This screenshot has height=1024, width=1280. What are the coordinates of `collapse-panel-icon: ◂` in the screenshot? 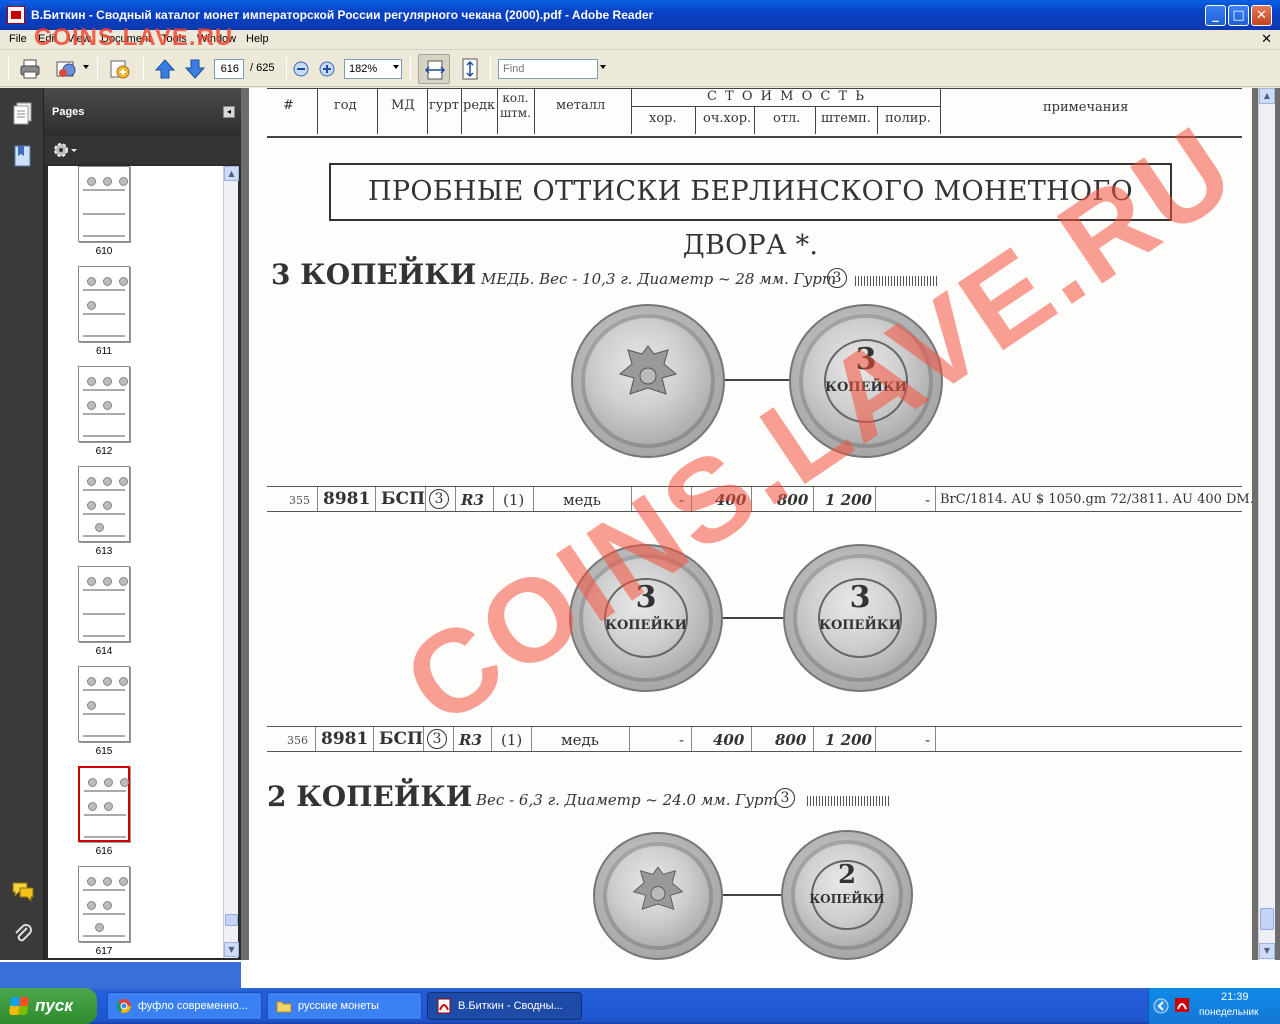 It's located at (229, 112).